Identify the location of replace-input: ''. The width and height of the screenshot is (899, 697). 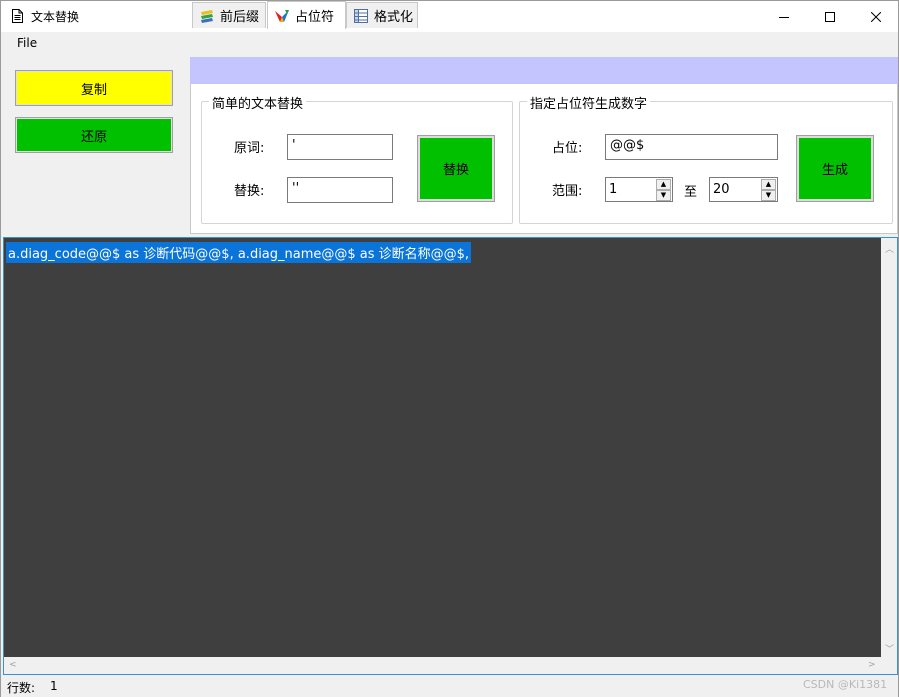
(340, 190).